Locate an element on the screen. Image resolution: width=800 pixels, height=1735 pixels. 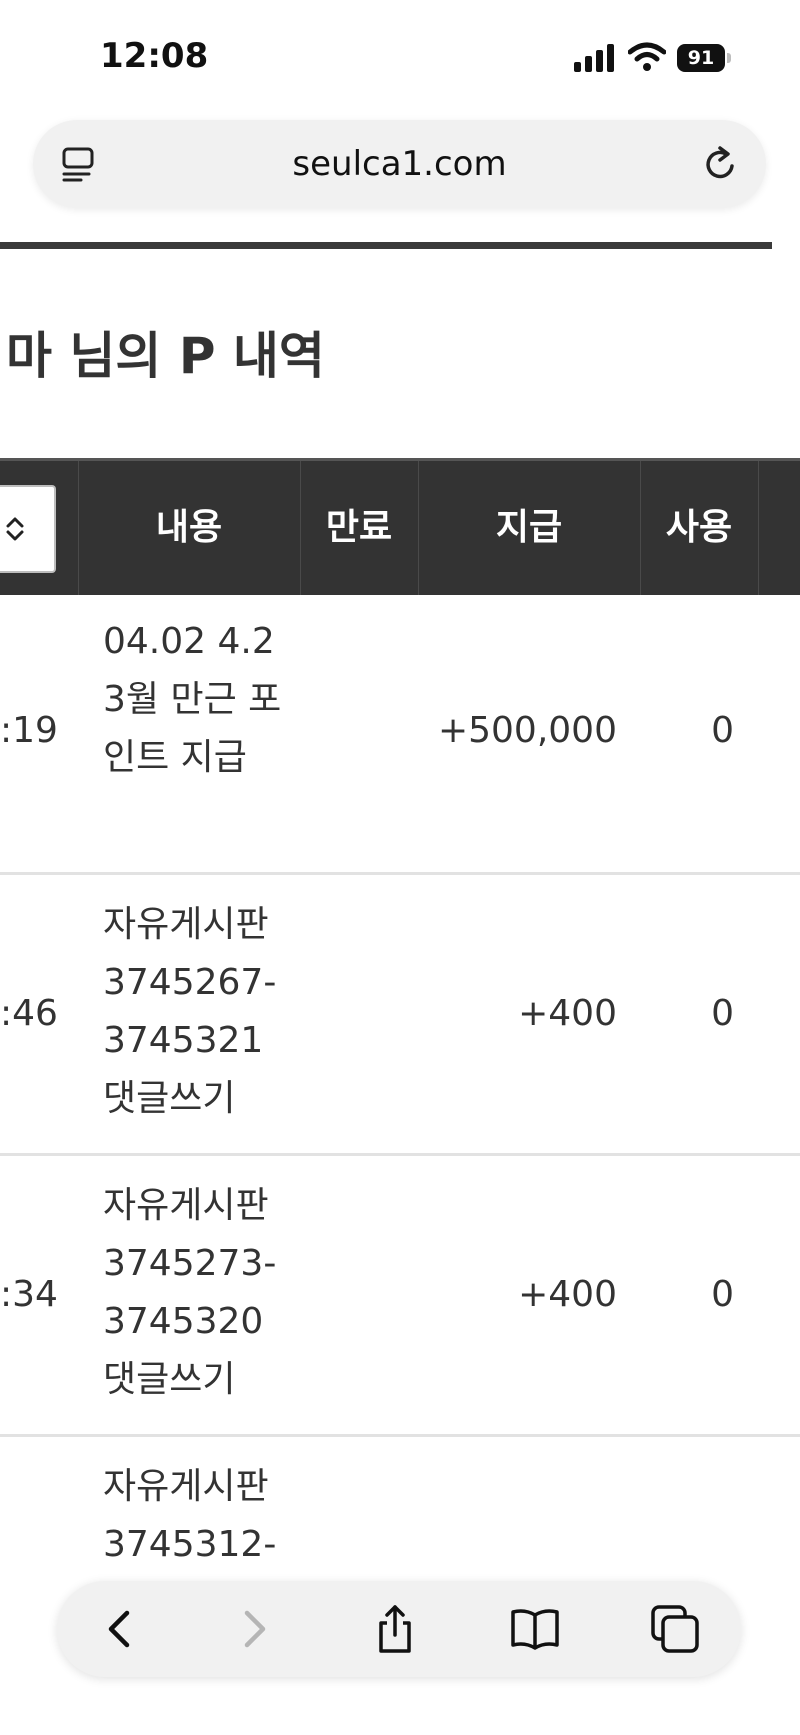
reload-icon is located at coordinates (721, 164).